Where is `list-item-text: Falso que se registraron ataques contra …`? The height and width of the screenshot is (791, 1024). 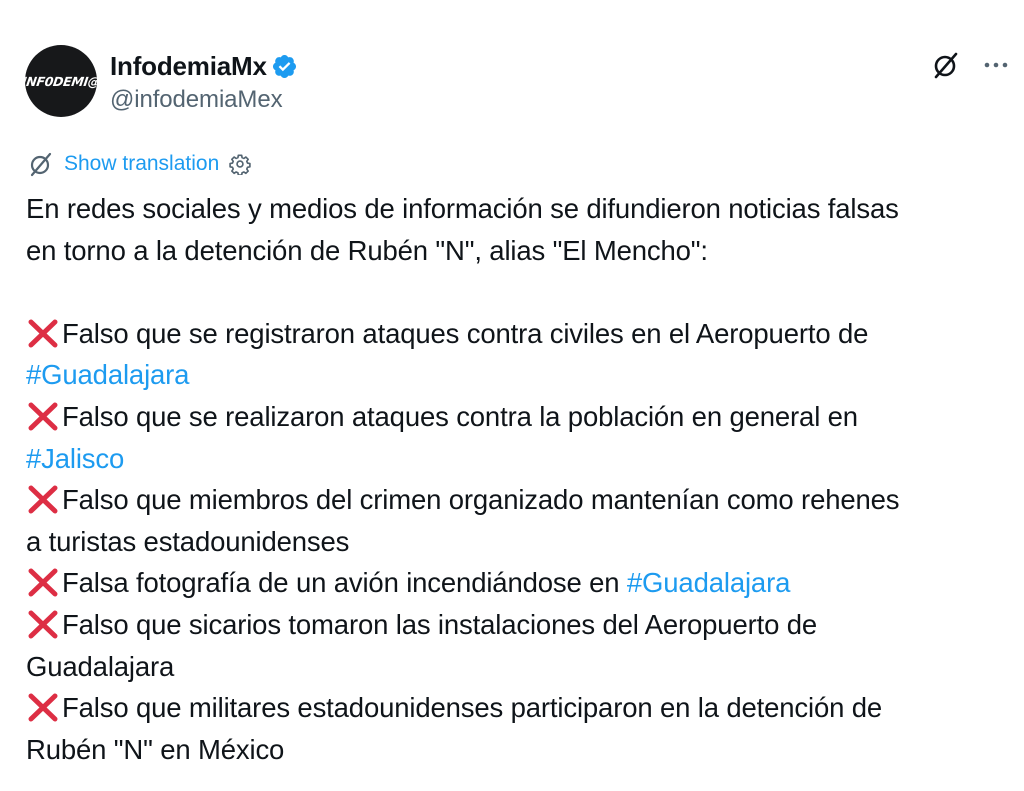 list-item-text: Falso que se registraron ataques contra … is located at coordinates (465, 333).